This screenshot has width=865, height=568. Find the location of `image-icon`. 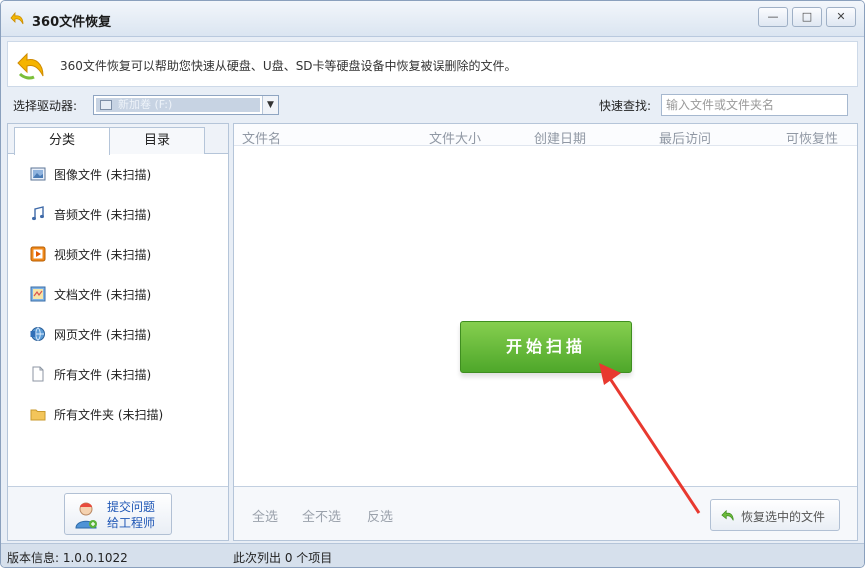

image-icon is located at coordinates (38, 174).